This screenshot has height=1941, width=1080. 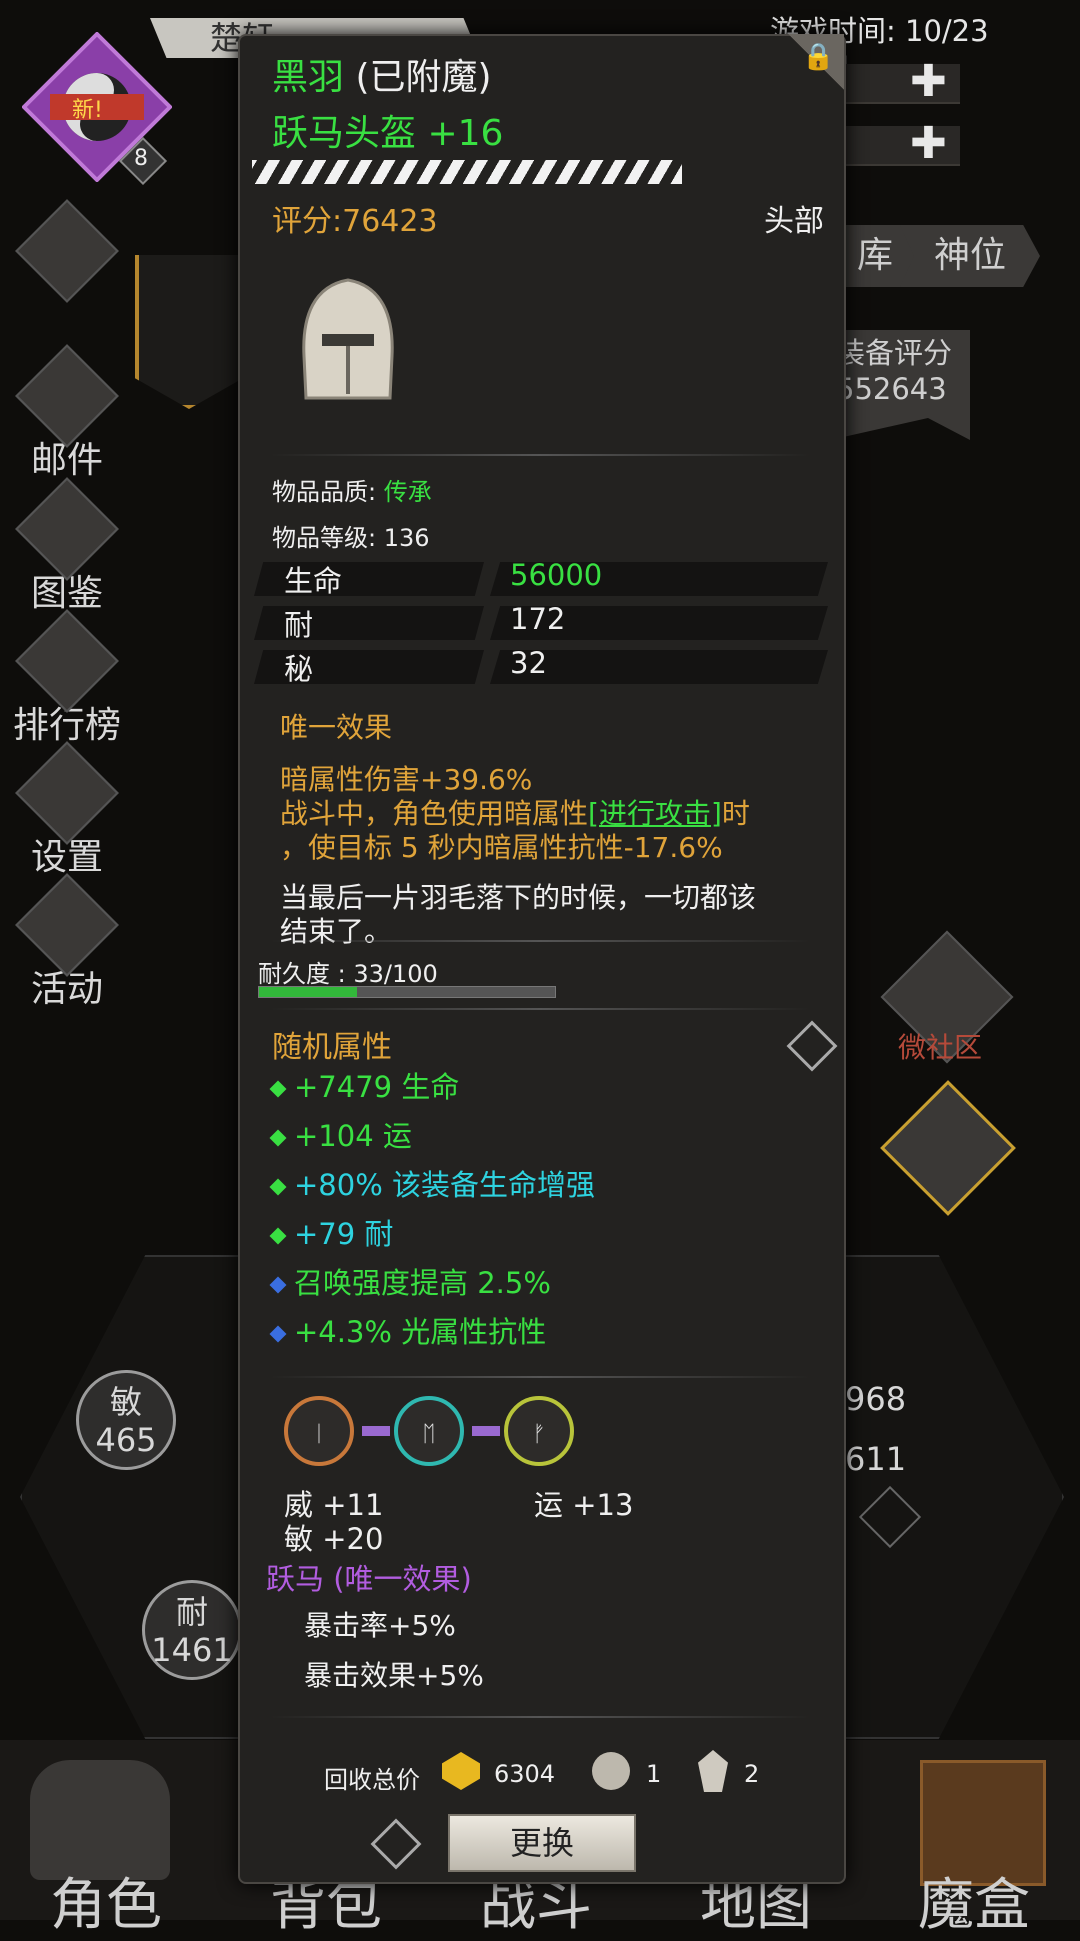 I want to click on random-attribute-text: +4.3% 光属性抗性, so click(x=420, y=1332).